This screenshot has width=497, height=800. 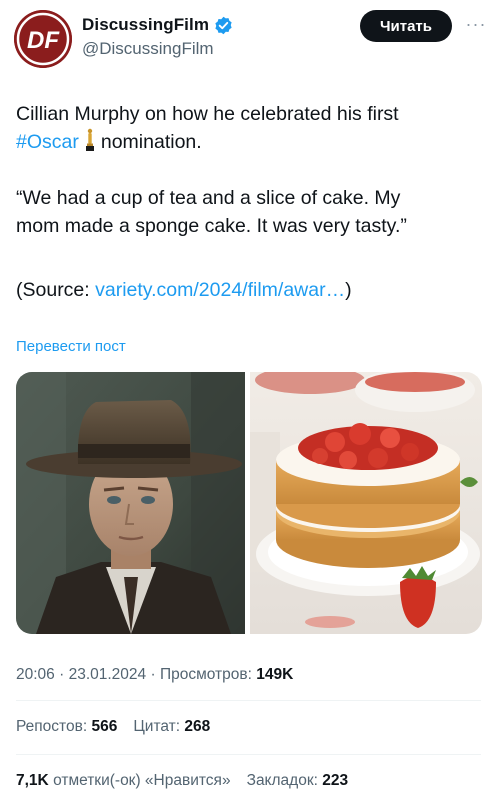 What do you see at coordinates (223, 25) in the screenshot?
I see `verified-badge-icon` at bounding box center [223, 25].